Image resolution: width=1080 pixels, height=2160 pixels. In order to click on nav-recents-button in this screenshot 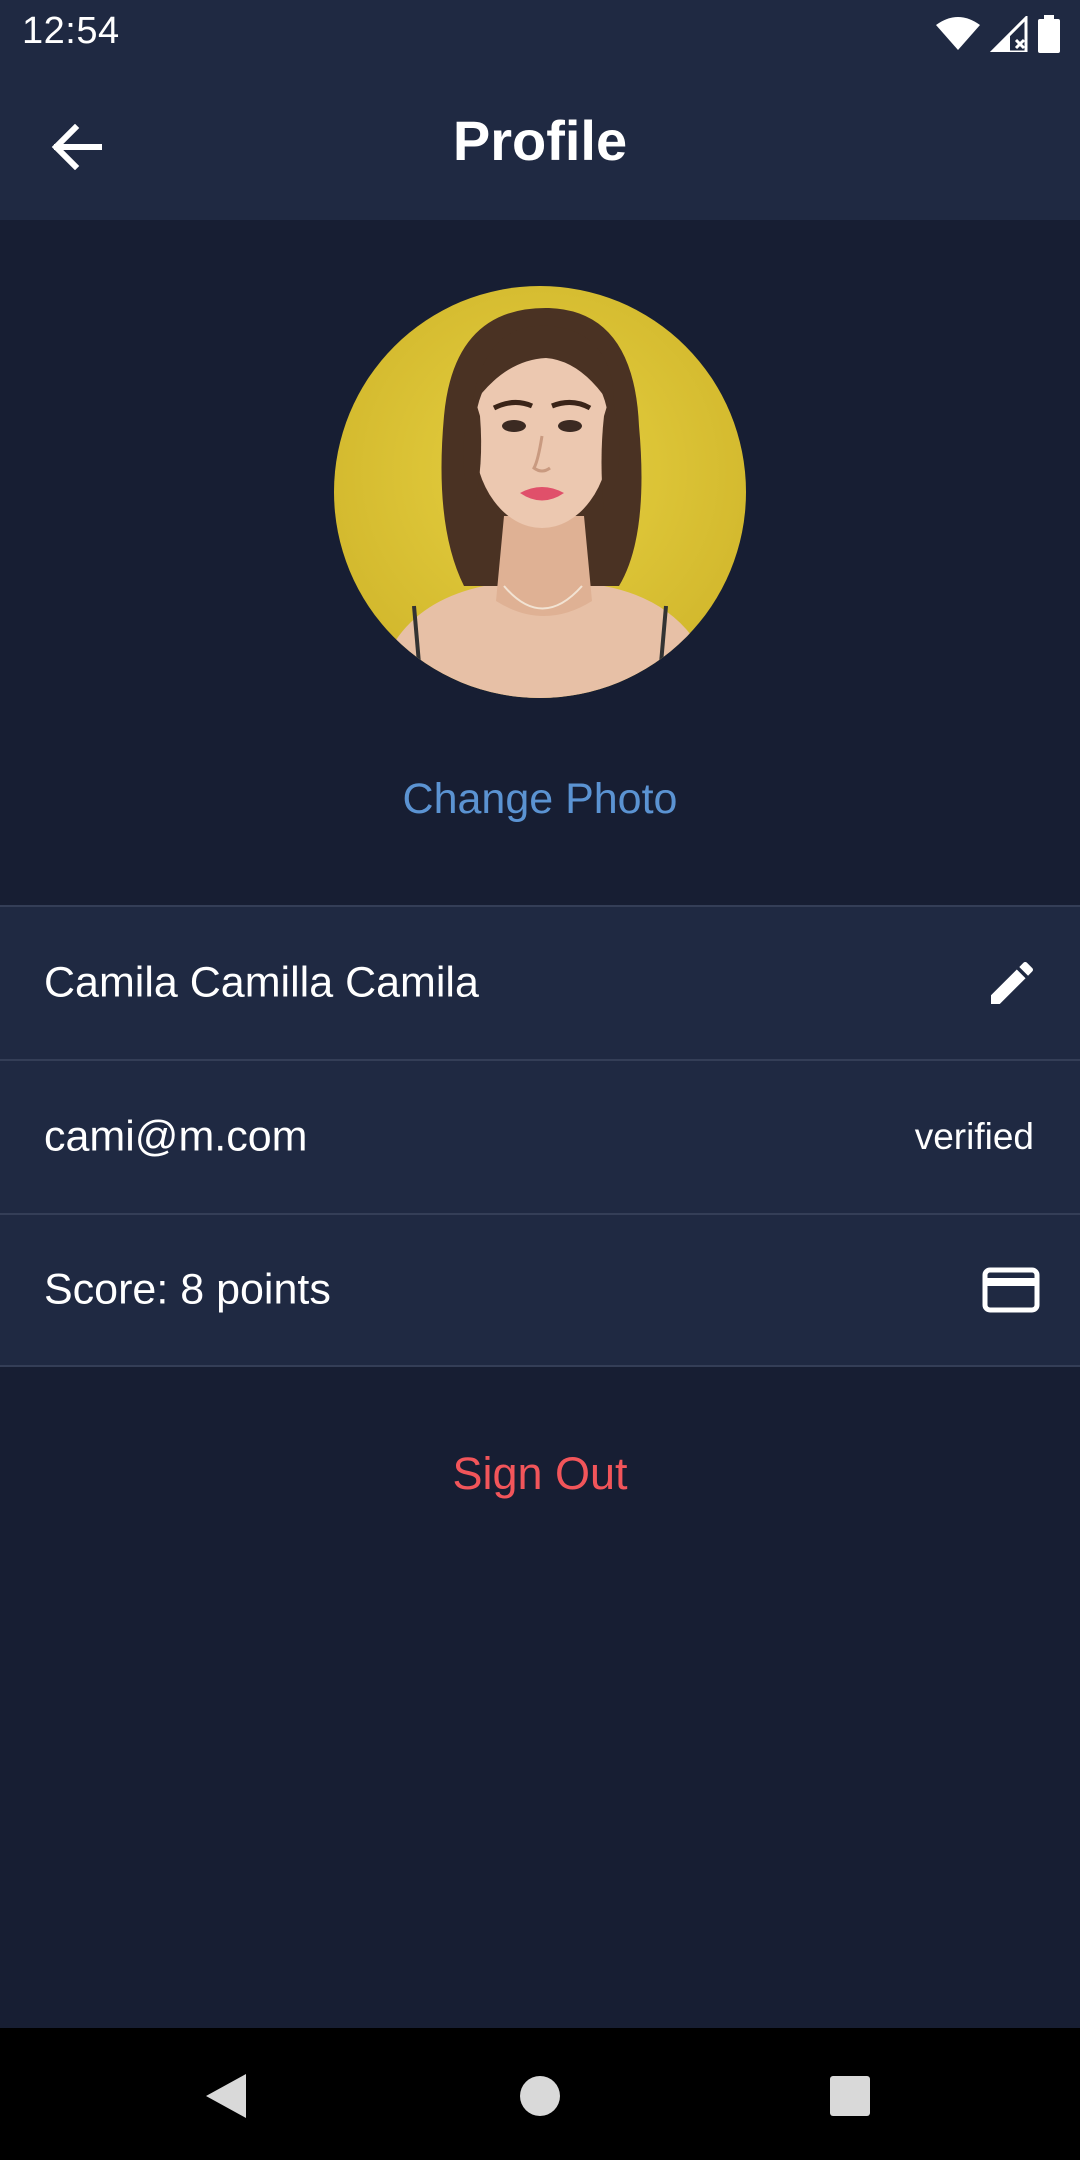, I will do `click(850, 2096)`.